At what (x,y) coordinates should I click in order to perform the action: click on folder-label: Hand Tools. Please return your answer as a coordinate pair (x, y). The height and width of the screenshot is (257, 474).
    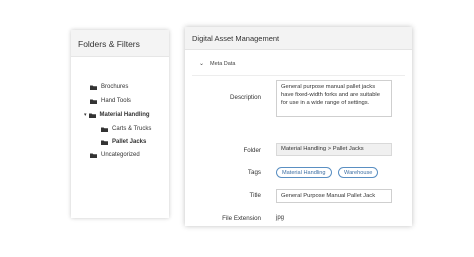
    Looking at the image, I should click on (116, 101).